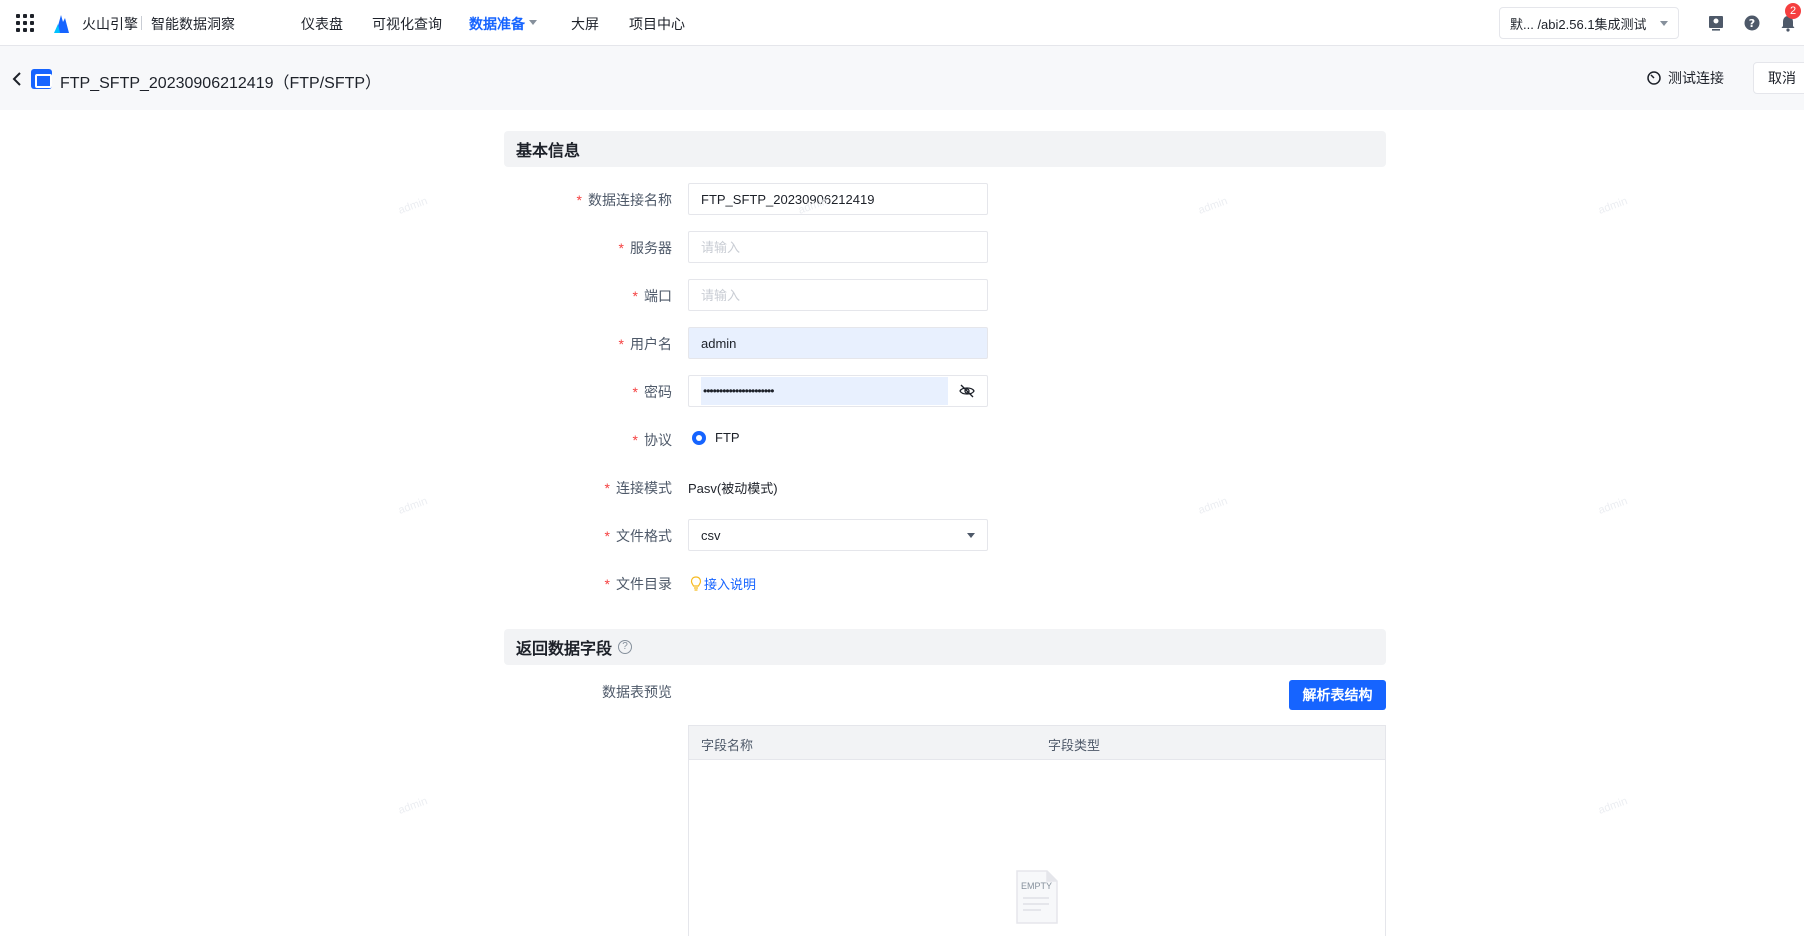 This screenshot has height=936, width=1804. Describe the element at coordinates (1037, 743) in the screenshot. I see `table-header-row: 字段名称 字段类型` at that location.